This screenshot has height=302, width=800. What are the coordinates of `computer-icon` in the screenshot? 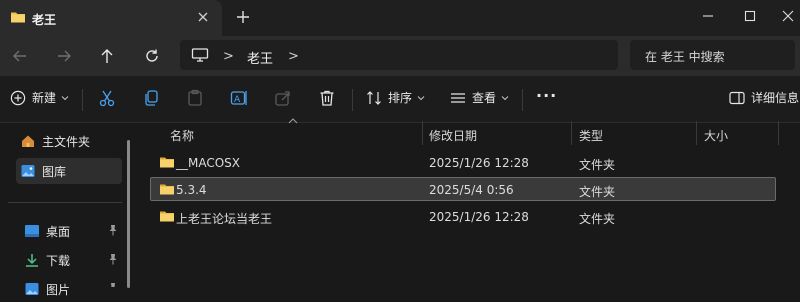 It's located at (200, 55).